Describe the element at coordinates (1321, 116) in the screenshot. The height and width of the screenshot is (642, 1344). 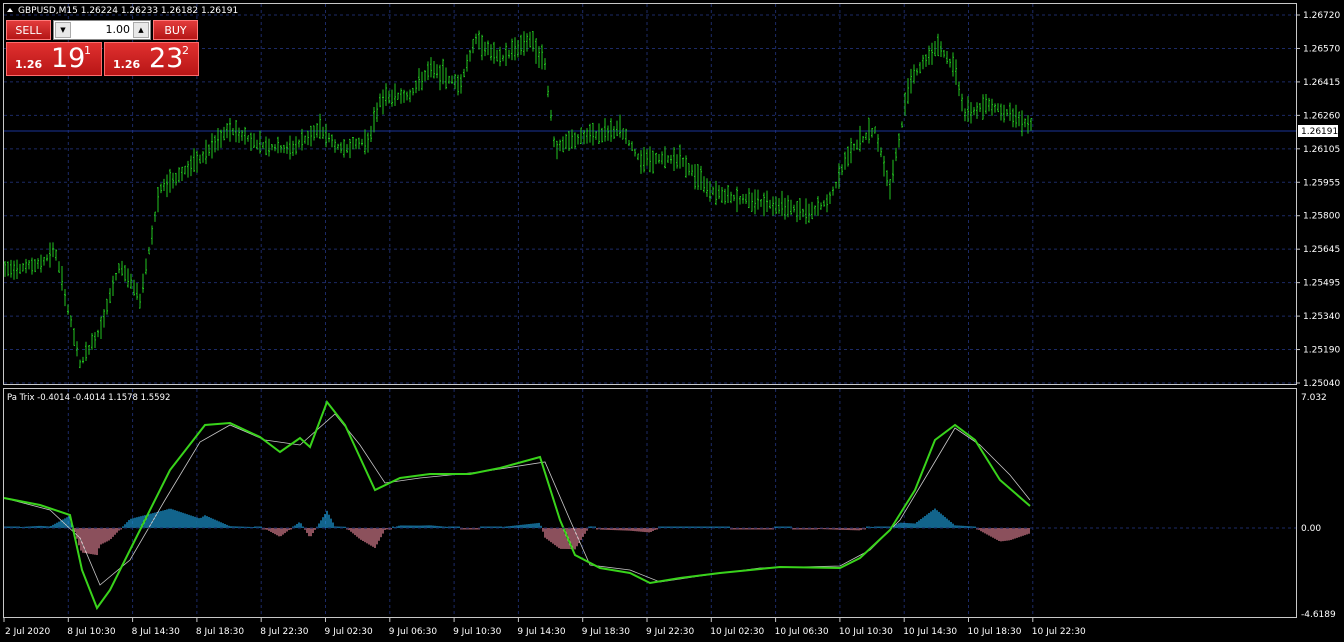
I see `price-tick-label: 1.26260` at that location.